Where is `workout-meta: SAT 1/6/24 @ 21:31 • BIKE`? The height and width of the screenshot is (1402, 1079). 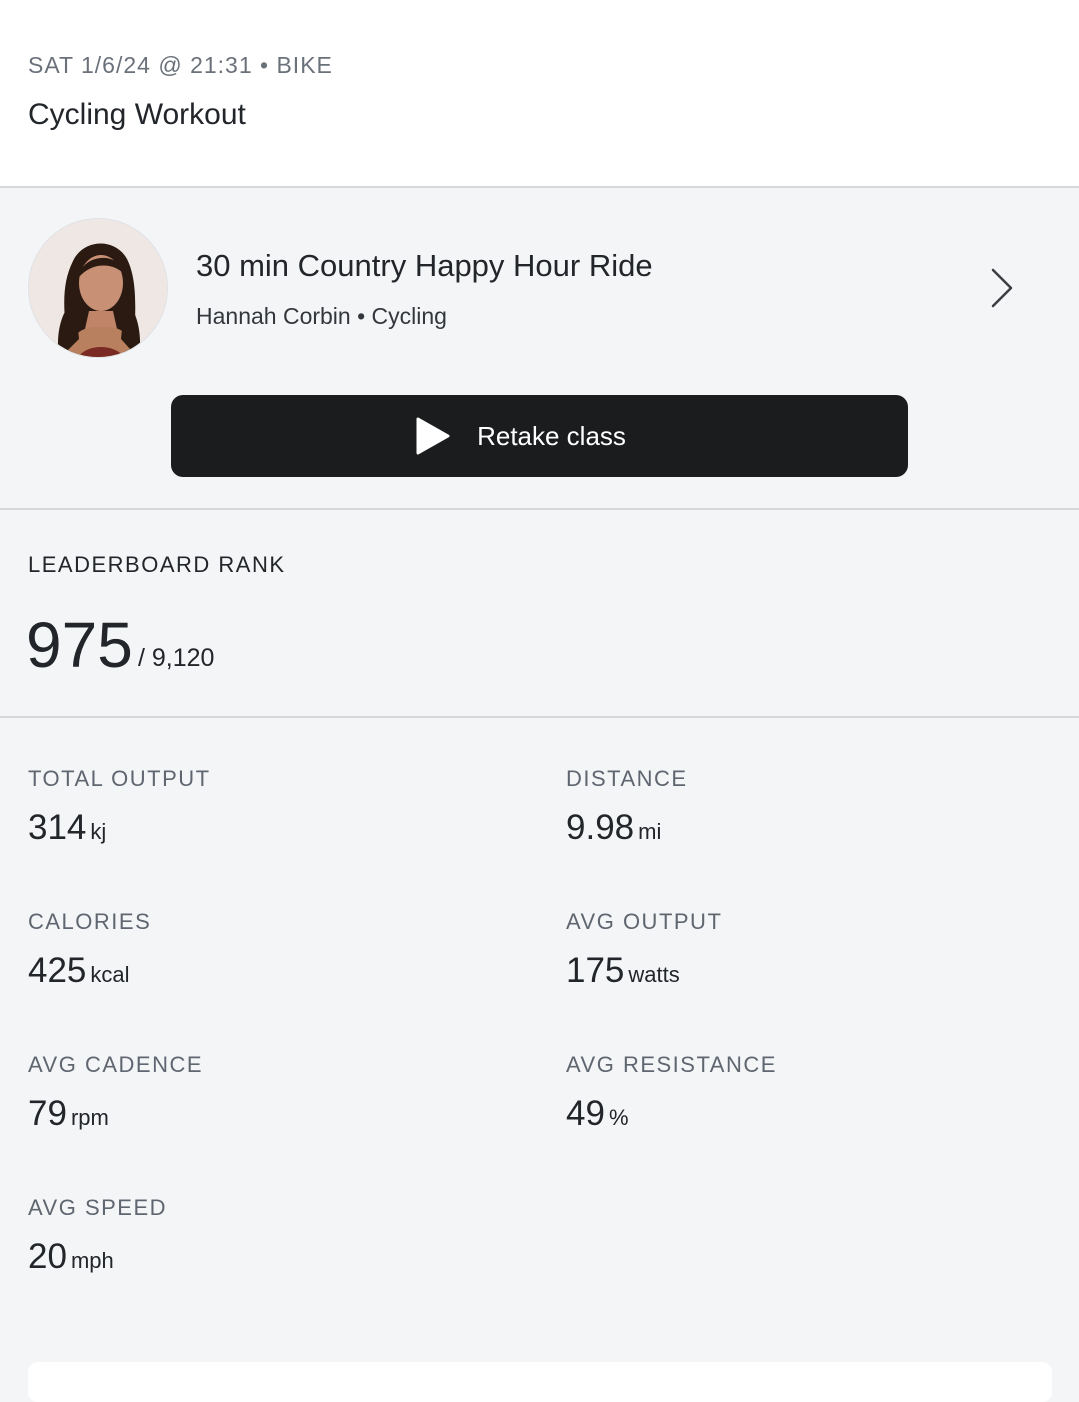
workout-meta: SAT 1/6/24 @ 21:31 • BIKE is located at coordinates (180, 65).